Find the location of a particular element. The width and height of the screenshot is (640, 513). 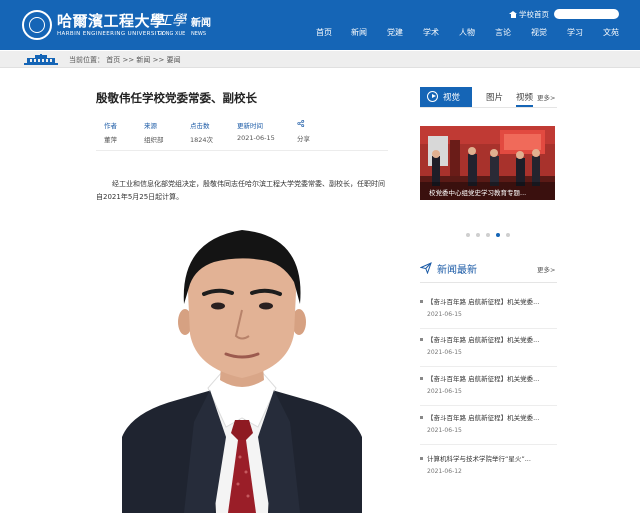

university-name-logo: 哈爾濱工程大學 is located at coordinates (111, 20).